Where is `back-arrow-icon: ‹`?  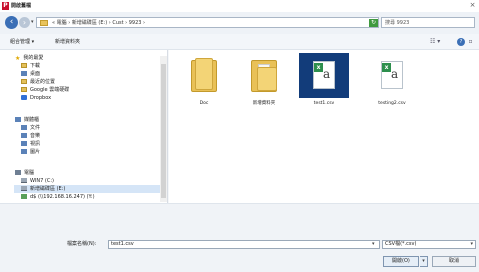
back-arrow-icon: ‹ is located at coordinates (11, 22).